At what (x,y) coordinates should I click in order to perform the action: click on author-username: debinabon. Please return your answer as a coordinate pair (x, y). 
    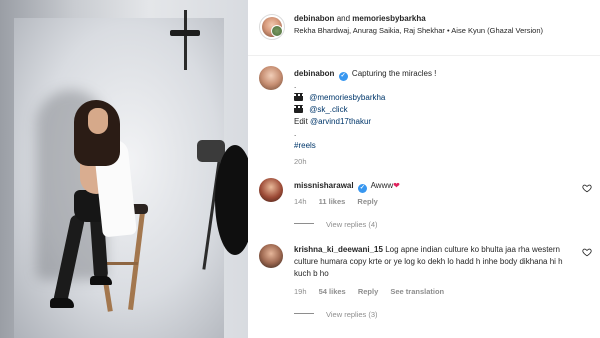
    Looking at the image, I should click on (314, 18).